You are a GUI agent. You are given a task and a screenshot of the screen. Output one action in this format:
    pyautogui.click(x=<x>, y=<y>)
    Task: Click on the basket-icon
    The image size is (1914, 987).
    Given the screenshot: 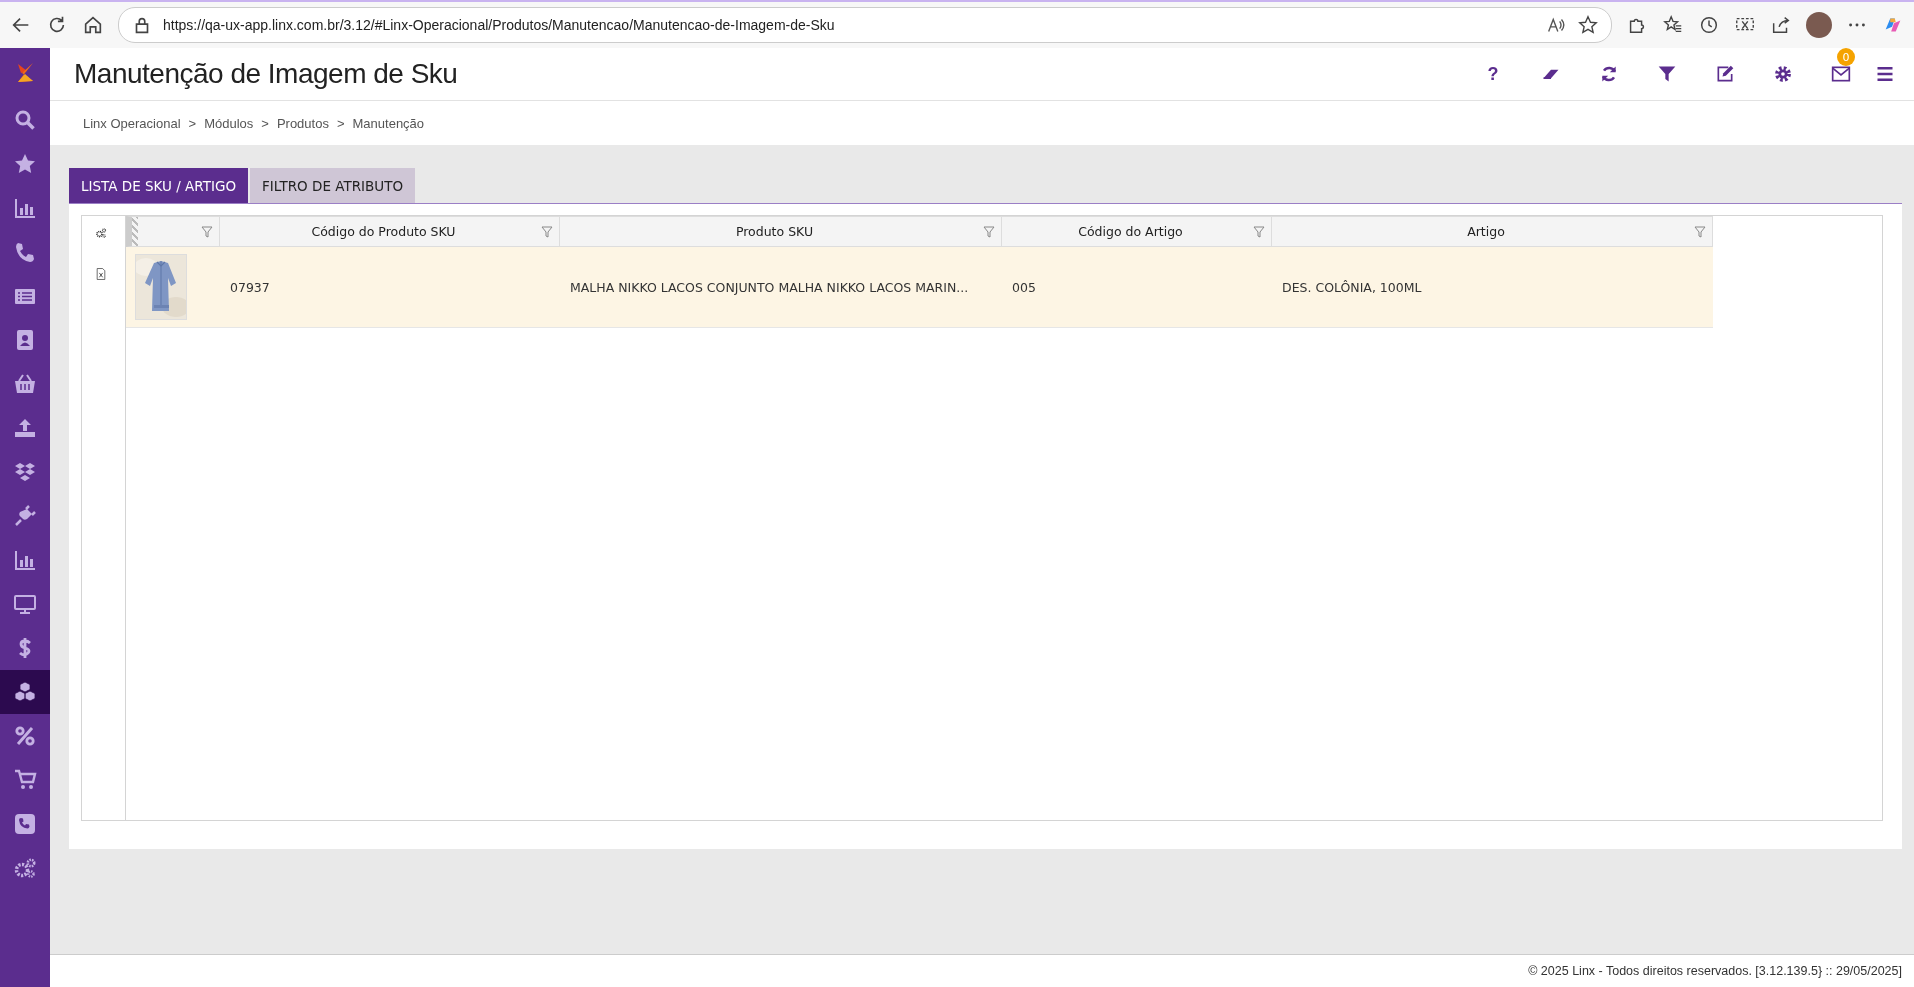 What is the action you would take?
    pyautogui.click(x=25, y=384)
    